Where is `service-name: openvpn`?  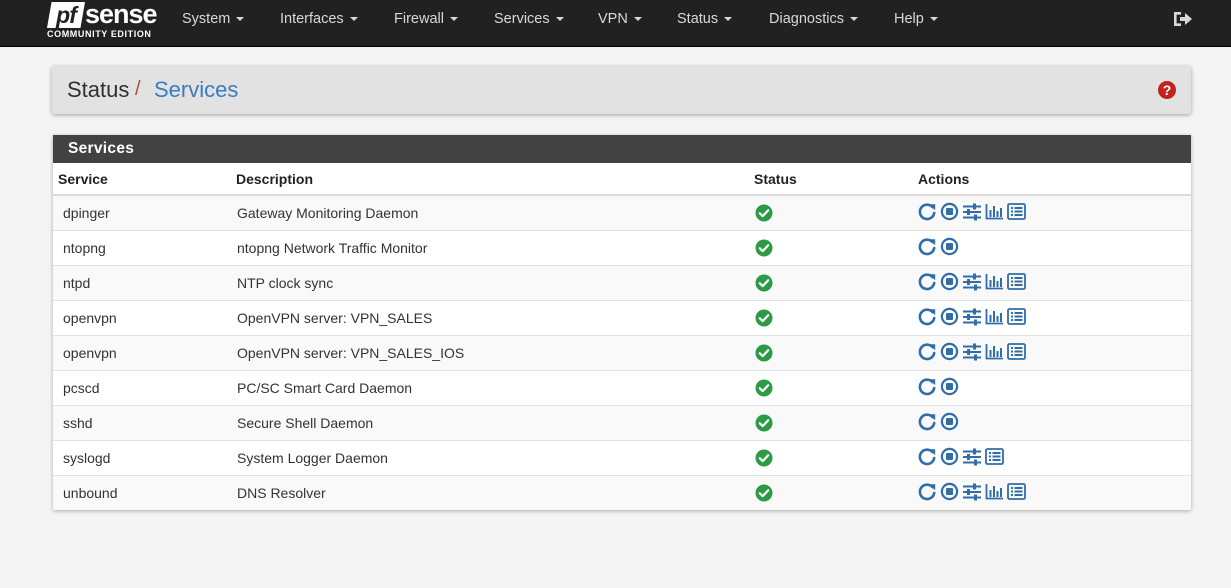 service-name: openvpn is located at coordinates (142, 353).